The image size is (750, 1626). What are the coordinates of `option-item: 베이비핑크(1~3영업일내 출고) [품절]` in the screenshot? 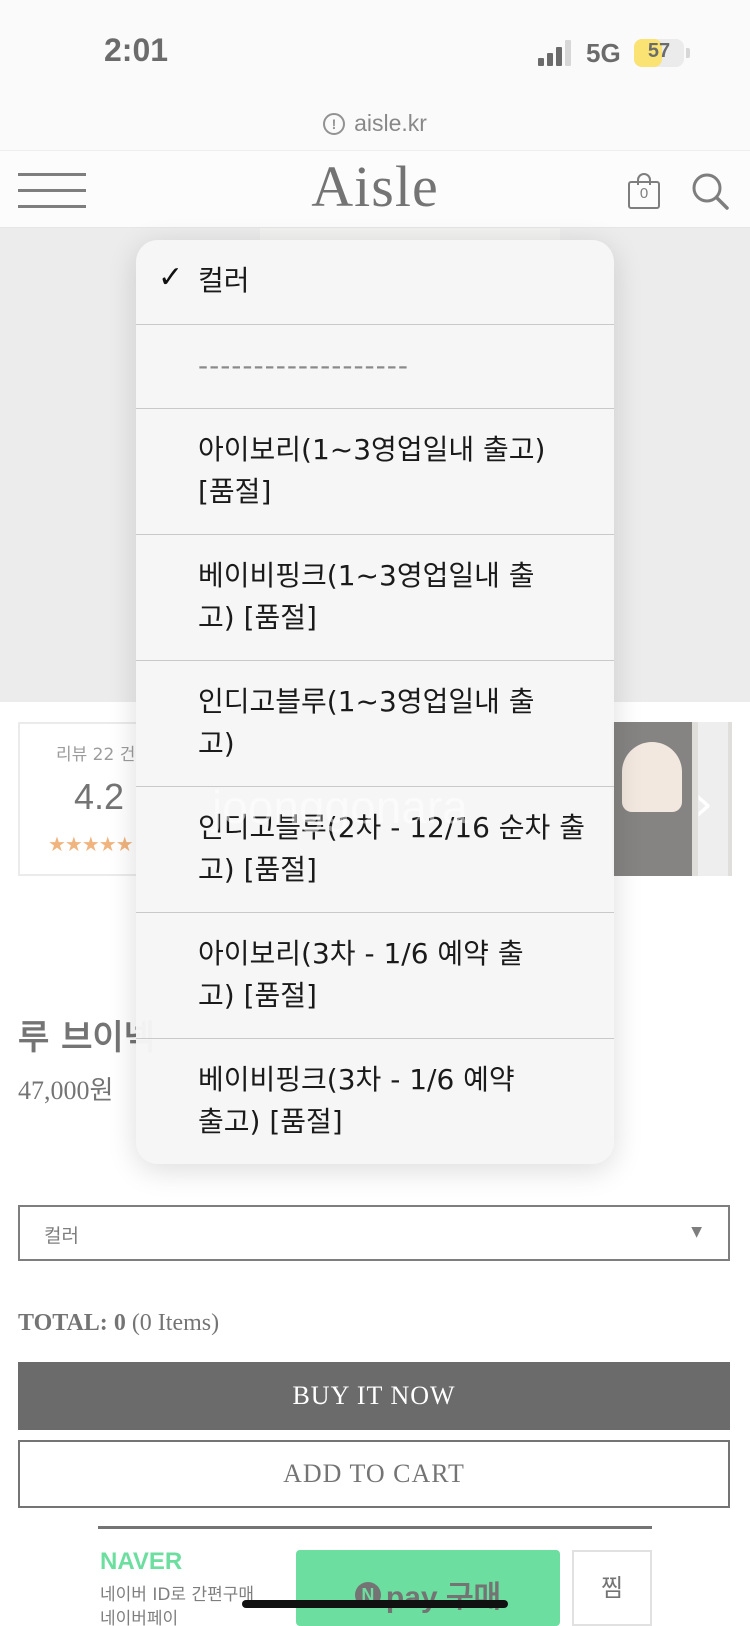 It's located at (375, 597).